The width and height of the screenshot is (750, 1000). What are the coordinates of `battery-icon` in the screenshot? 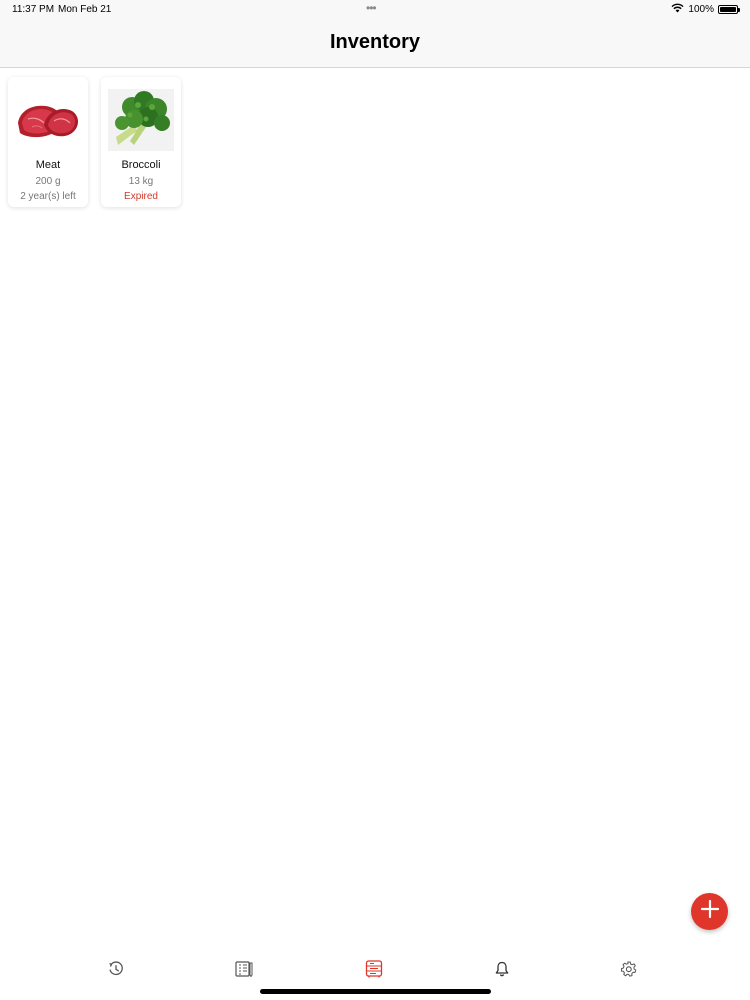 It's located at (729, 9).